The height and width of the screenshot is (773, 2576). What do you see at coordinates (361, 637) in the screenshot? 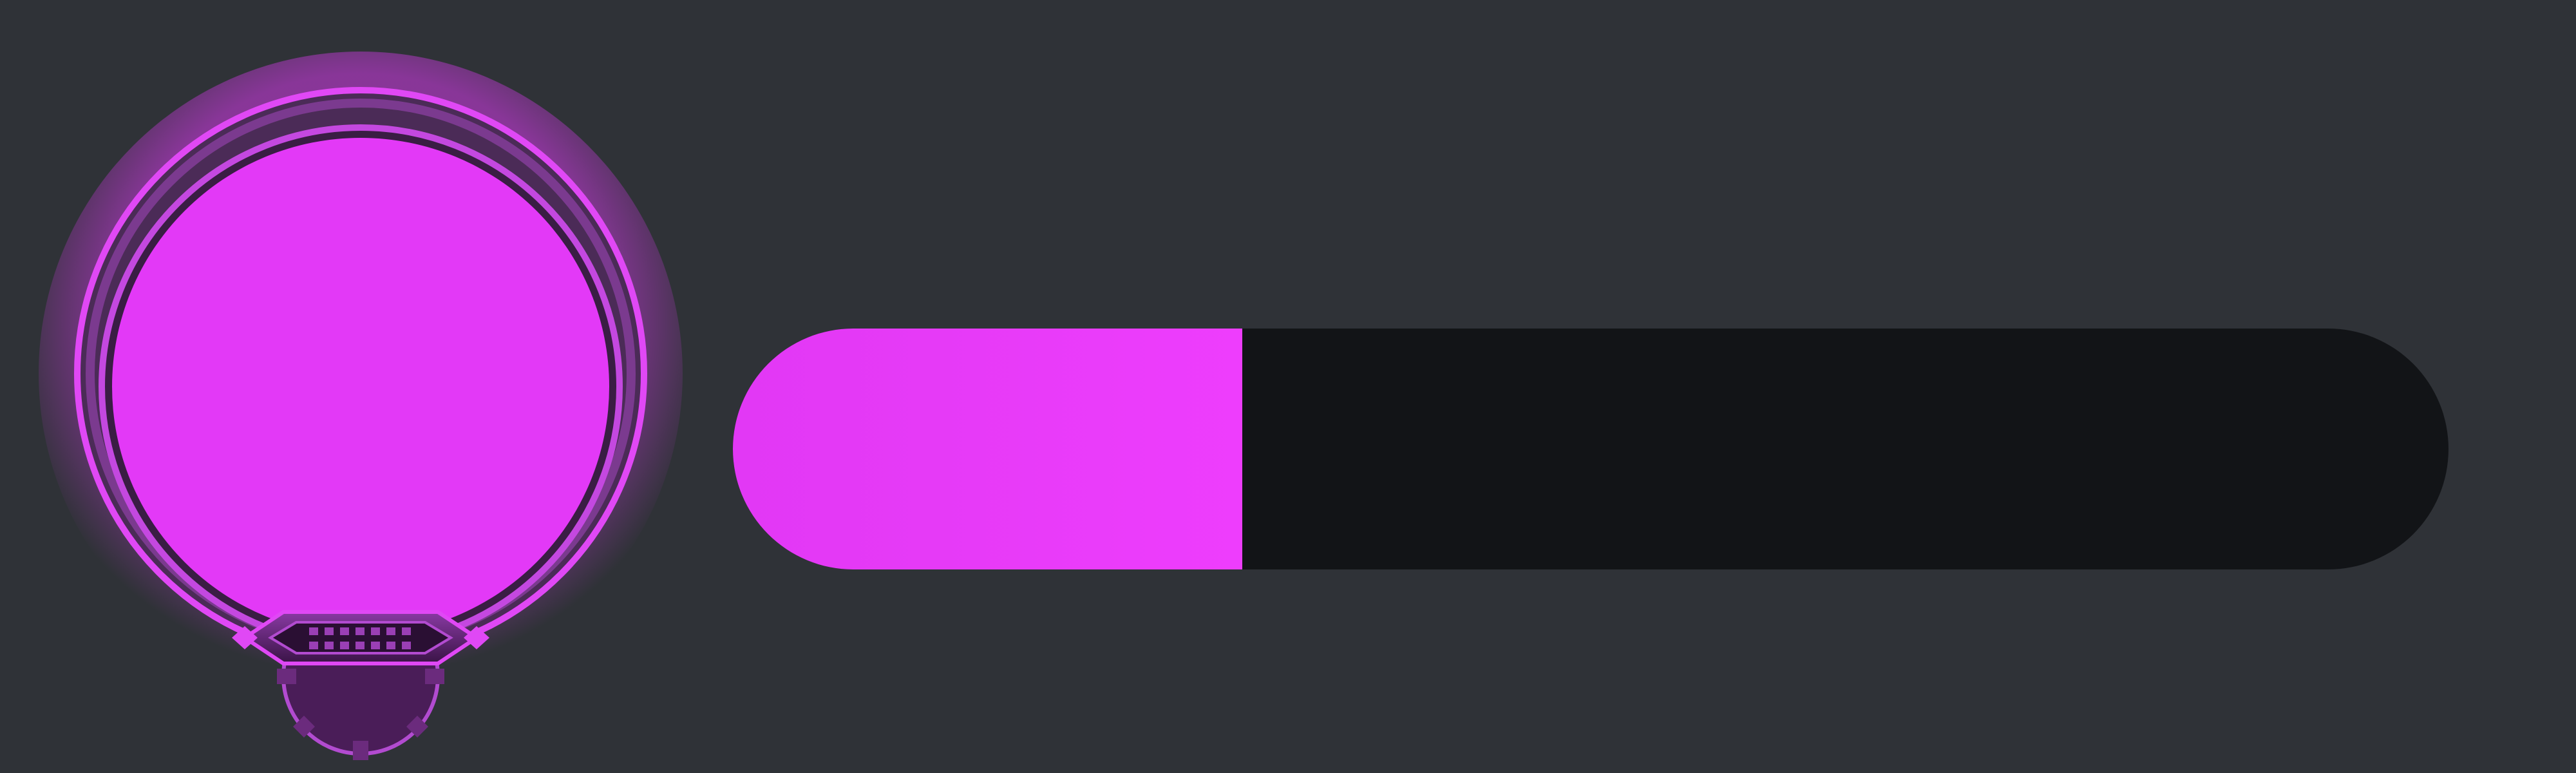
I see `frame-gem-plate` at bounding box center [361, 637].